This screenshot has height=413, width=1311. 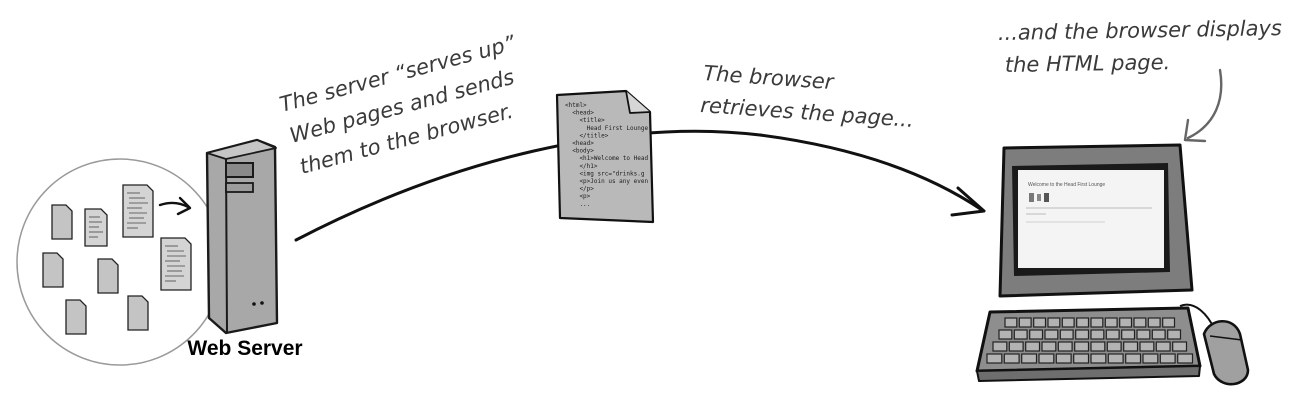 I want to click on code-line: <html>, so click(x=576, y=105).